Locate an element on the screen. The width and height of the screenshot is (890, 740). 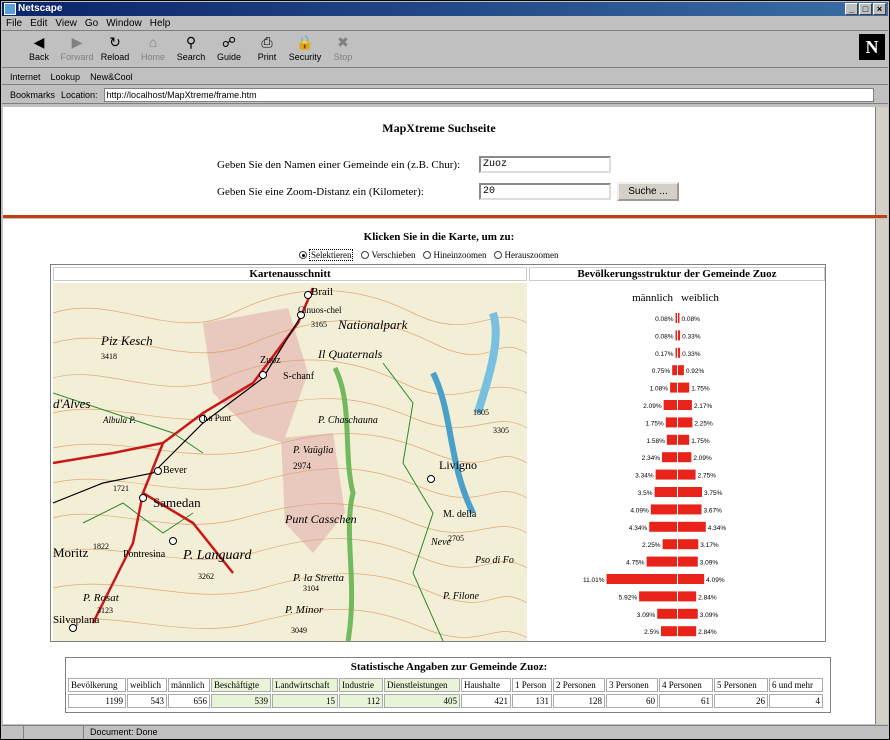
toolbar-guide-button: ☍ Guide is located at coordinates (229, 49).